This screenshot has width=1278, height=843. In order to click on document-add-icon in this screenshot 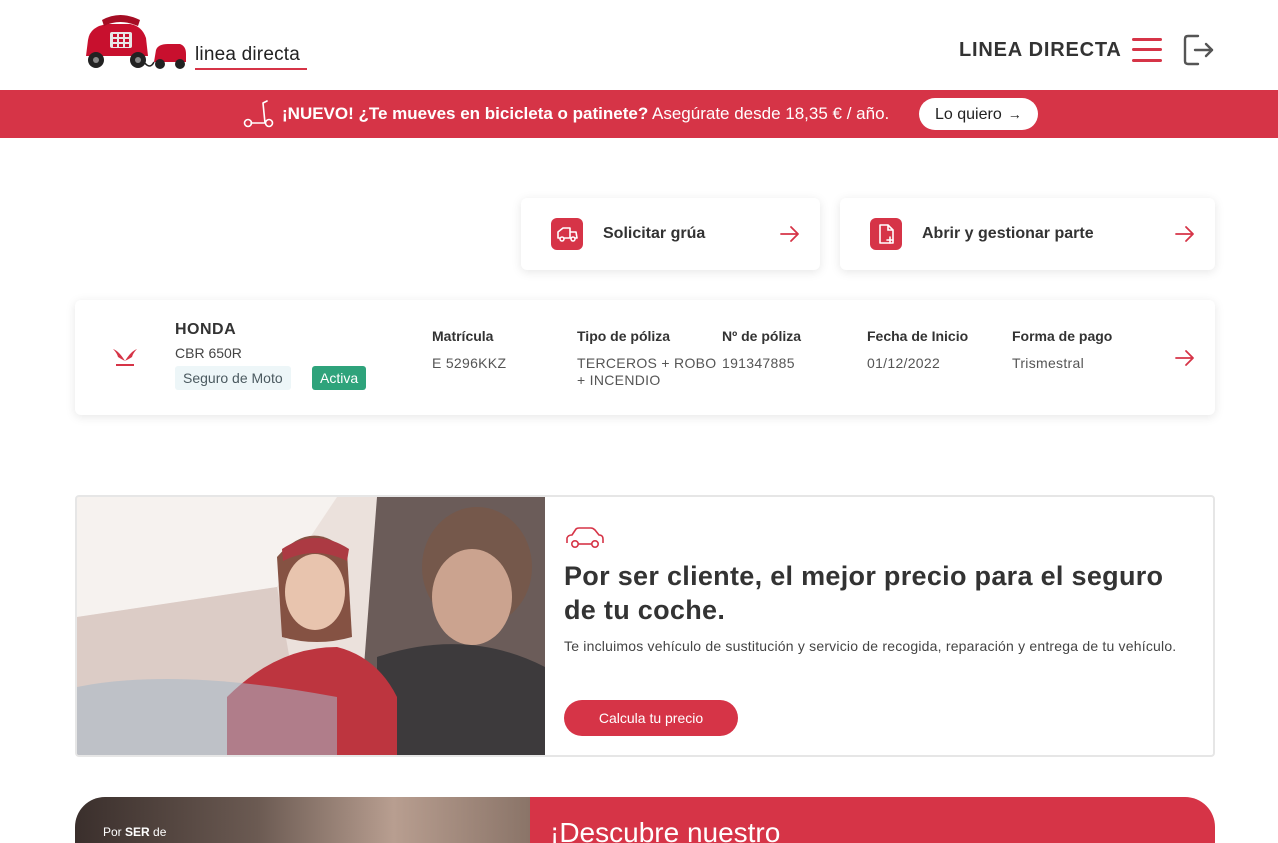, I will do `click(886, 234)`.